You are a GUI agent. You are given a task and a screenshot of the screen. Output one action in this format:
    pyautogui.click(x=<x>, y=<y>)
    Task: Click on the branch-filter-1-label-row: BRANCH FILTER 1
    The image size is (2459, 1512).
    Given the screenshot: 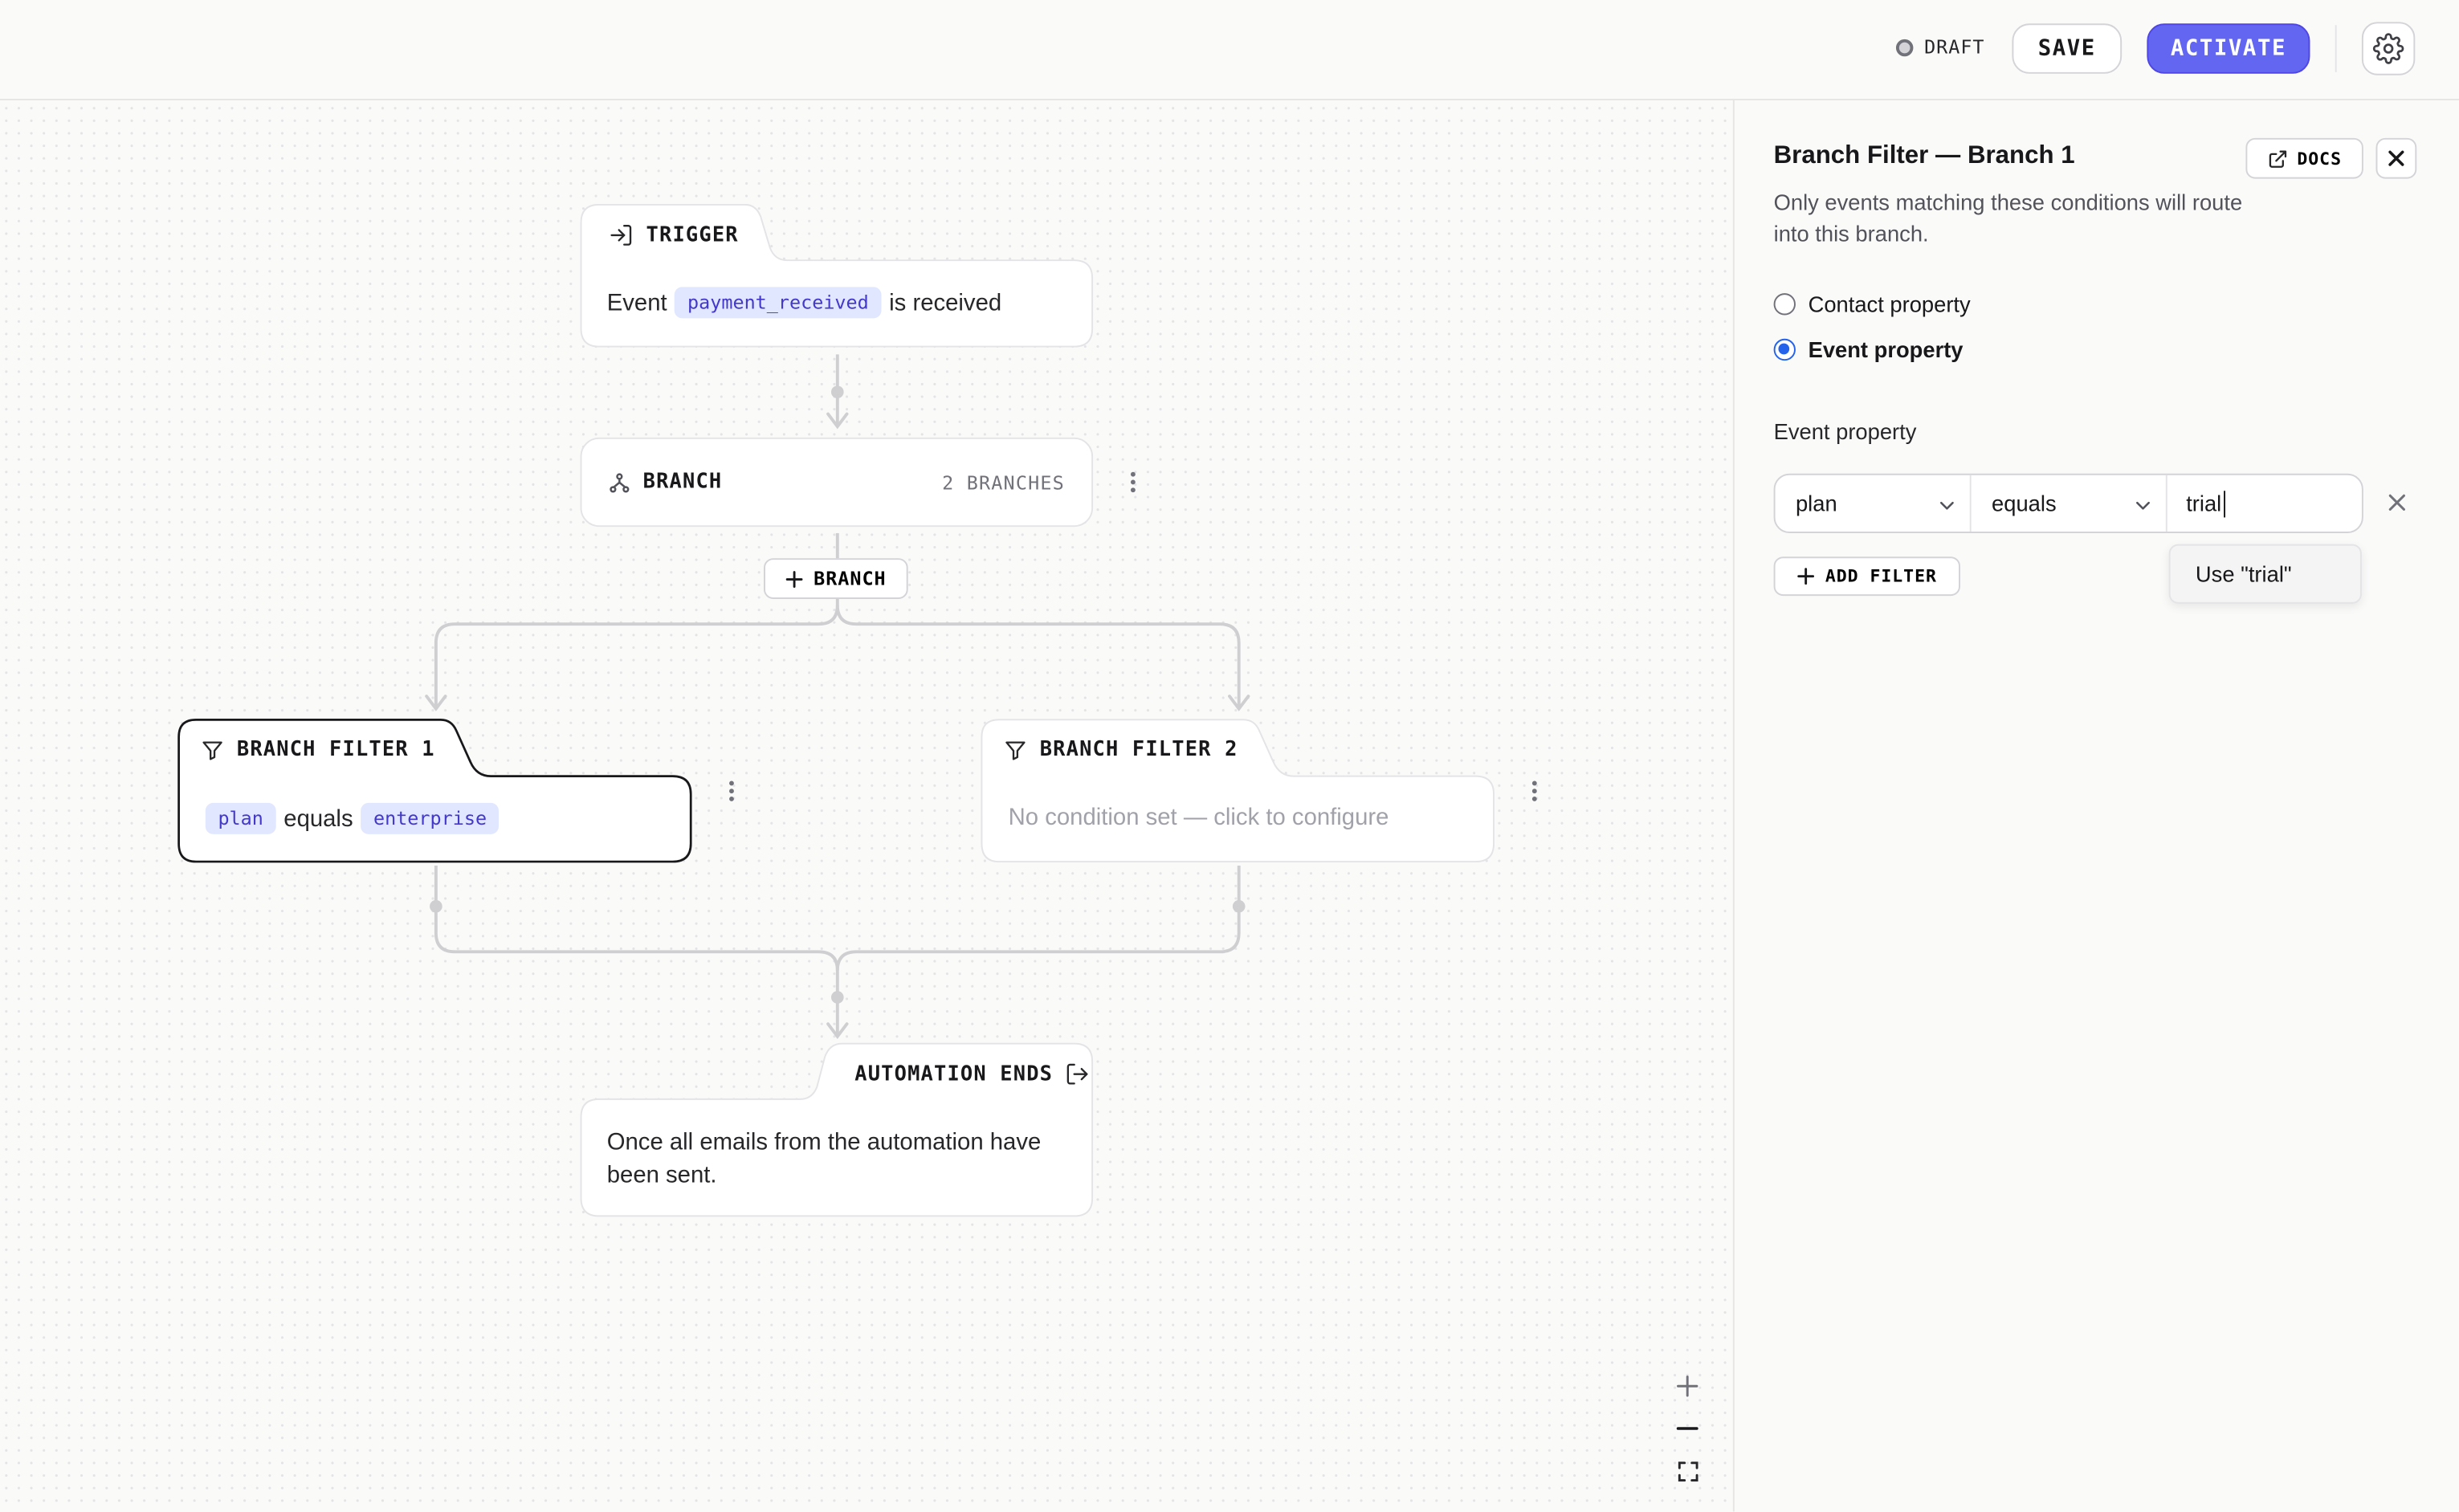 What is the action you would take?
    pyautogui.click(x=318, y=751)
    